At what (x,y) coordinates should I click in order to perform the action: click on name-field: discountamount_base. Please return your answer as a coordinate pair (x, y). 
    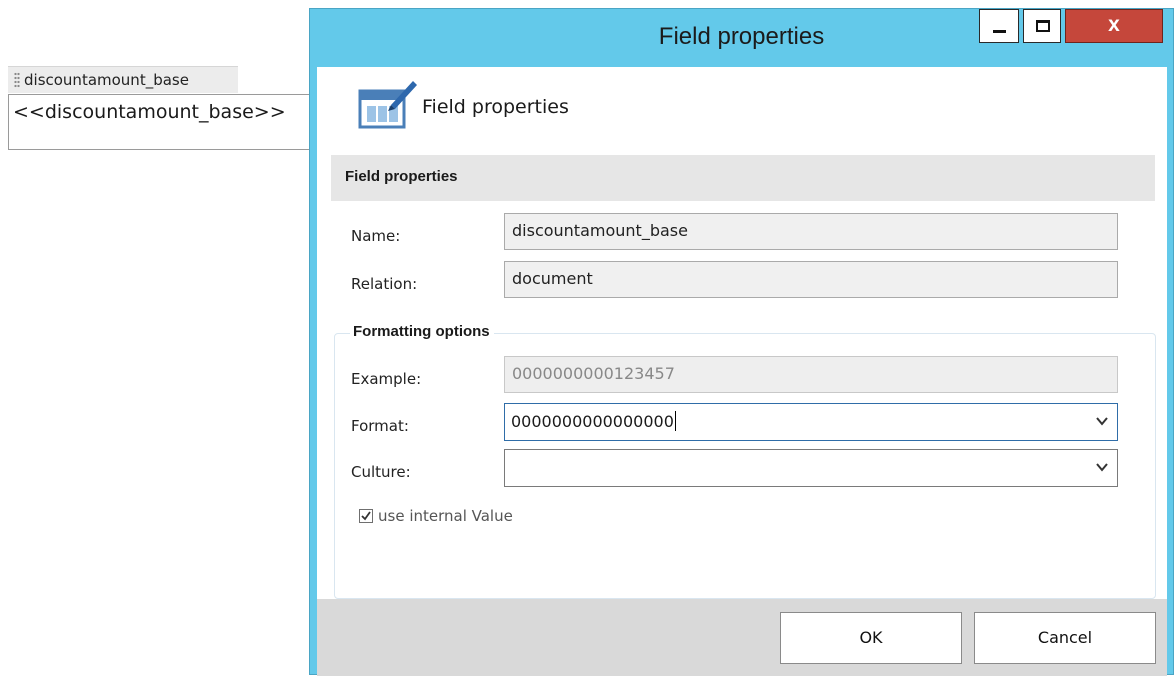
    Looking at the image, I should click on (811, 231).